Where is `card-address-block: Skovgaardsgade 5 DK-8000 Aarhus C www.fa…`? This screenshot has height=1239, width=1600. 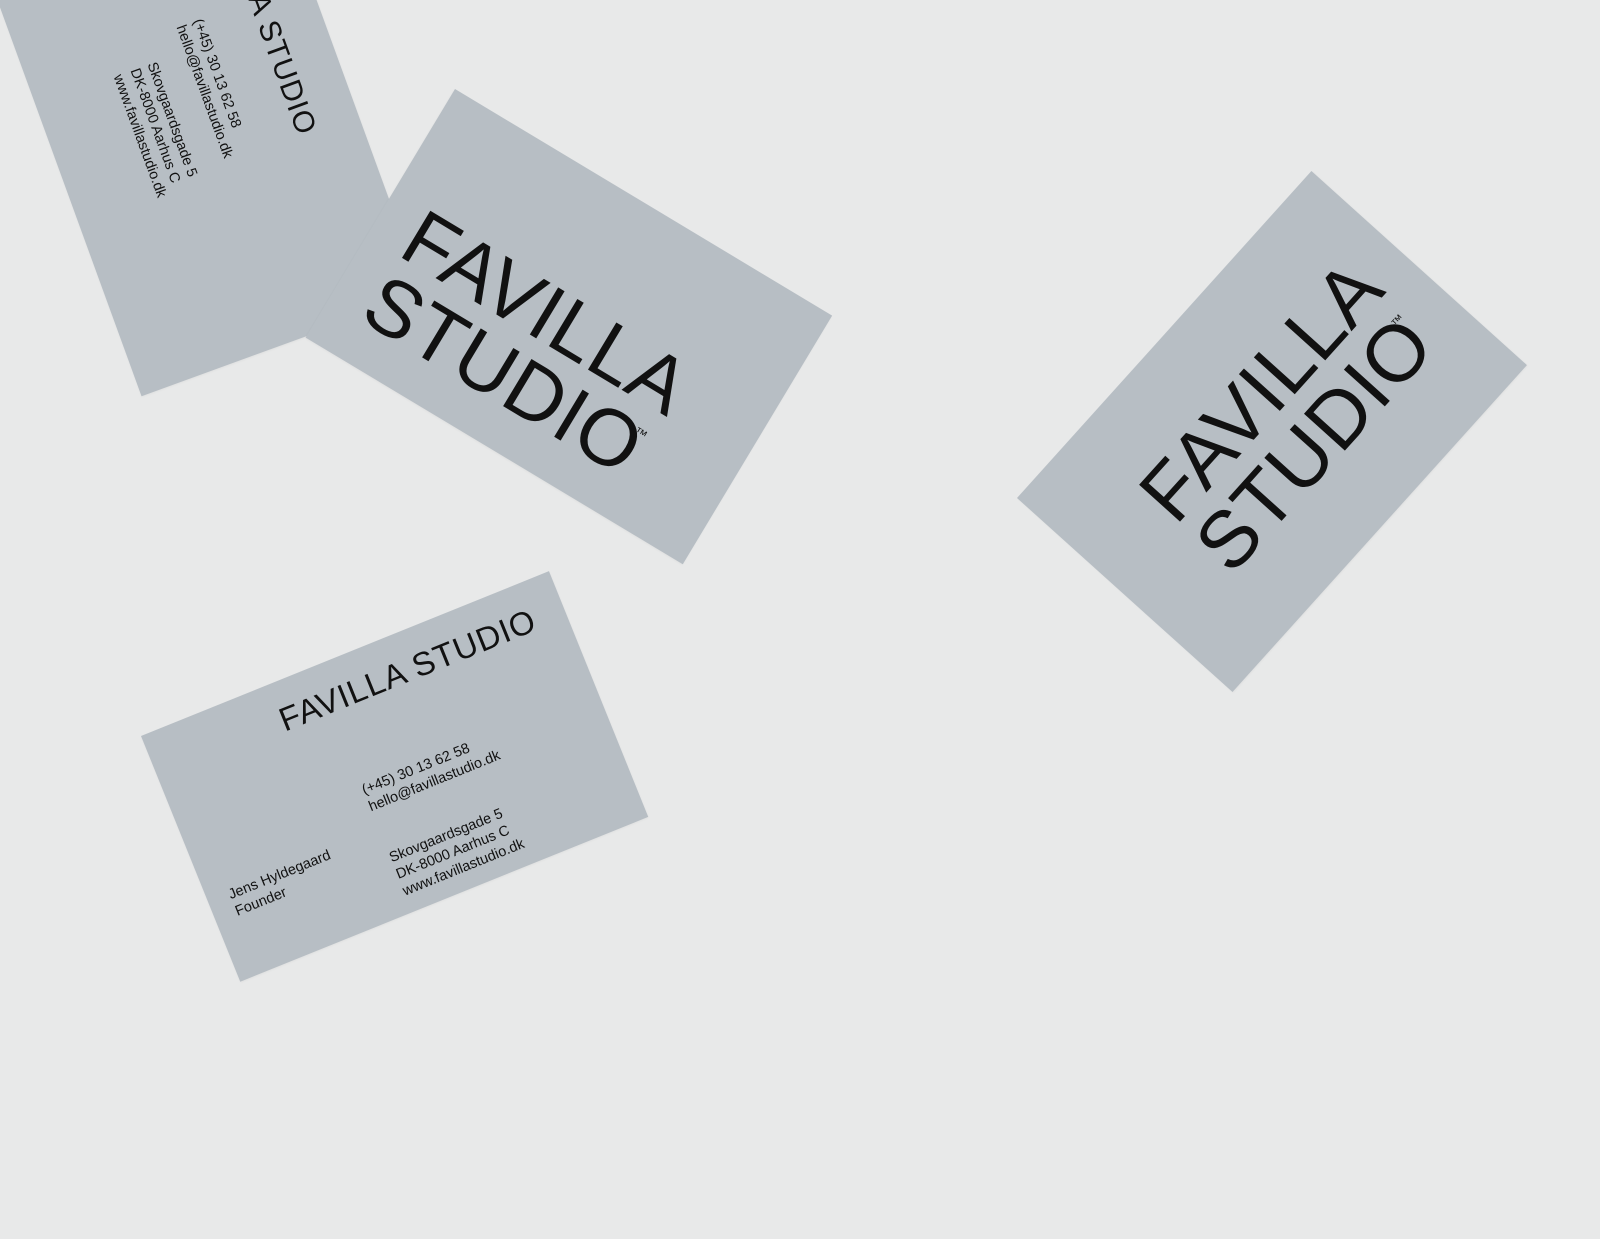
card-address-block: Skovgaardsgade 5 DK-8000 Aarhus C www.fa… is located at coordinates (457, 851).